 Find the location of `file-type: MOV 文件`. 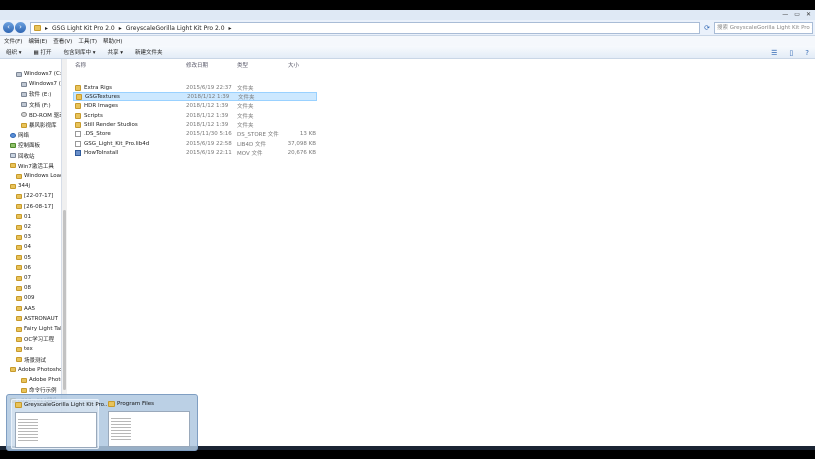

file-type: MOV 文件 is located at coordinates (250, 153).